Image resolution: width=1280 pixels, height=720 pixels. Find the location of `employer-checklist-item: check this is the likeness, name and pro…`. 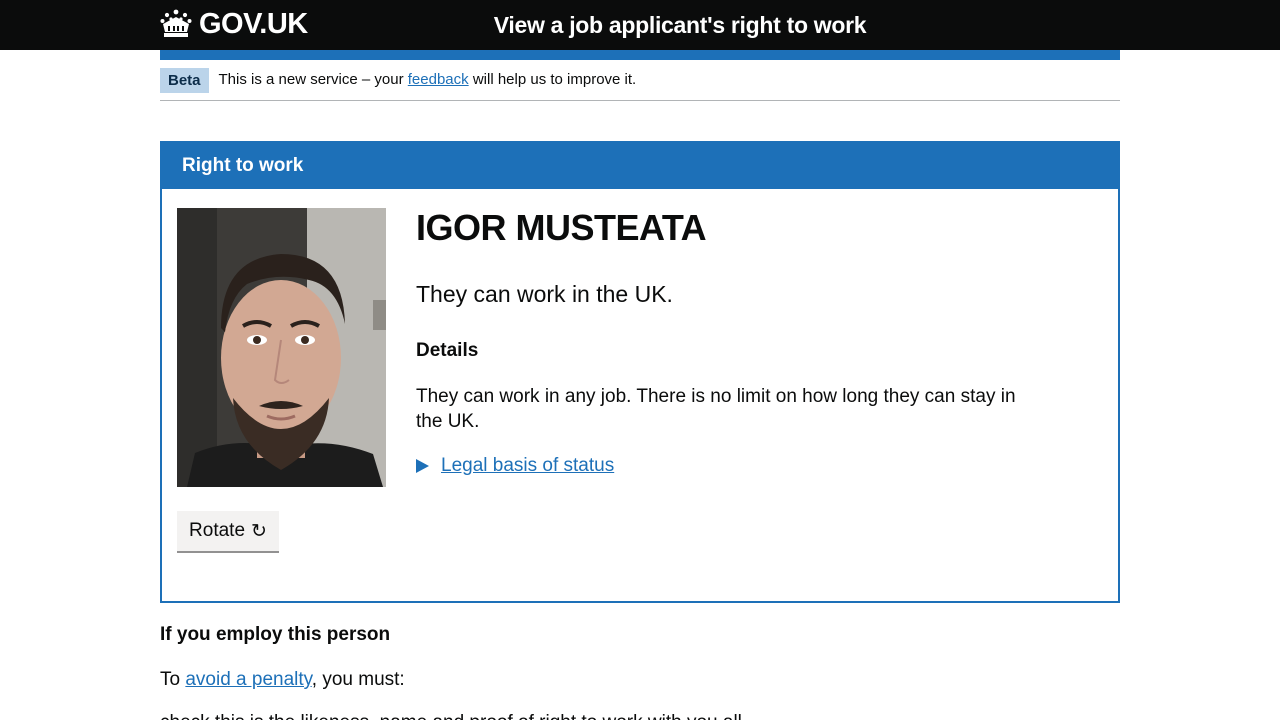

employer-checklist-item: check this is the likeness, name and pro… is located at coordinates (451, 716).